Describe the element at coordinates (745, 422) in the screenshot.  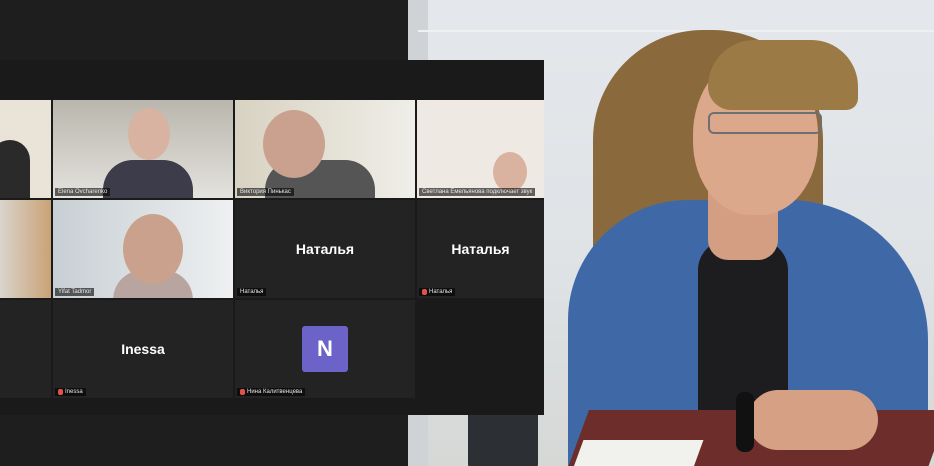
I see `bracelet` at that location.